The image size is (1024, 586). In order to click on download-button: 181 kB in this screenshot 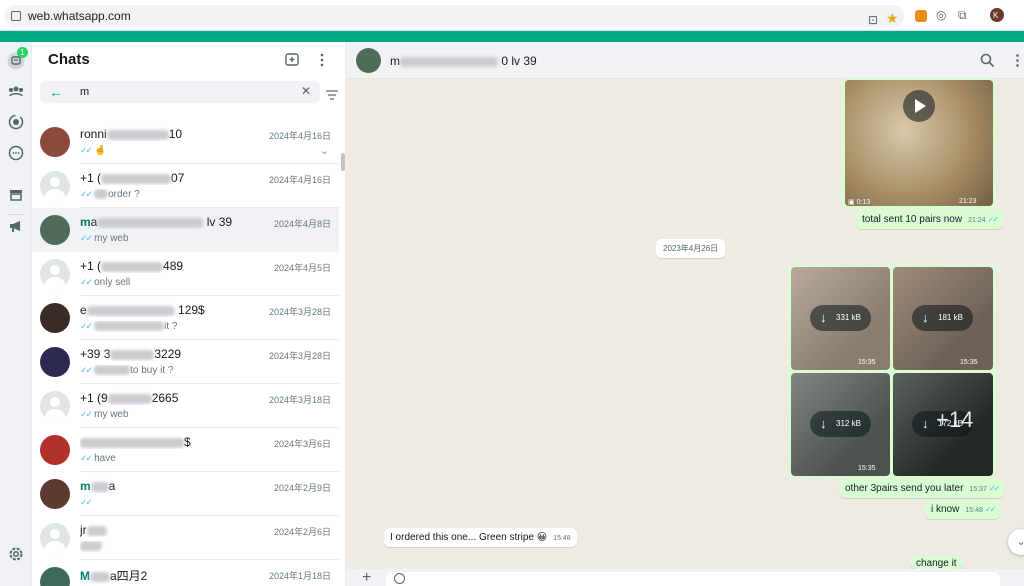, I will do `click(942, 318)`.